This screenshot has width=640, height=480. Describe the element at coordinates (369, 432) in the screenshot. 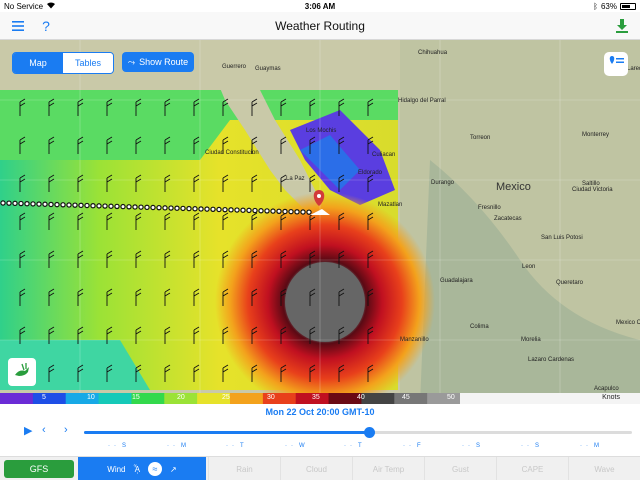

I see `timeline-knob` at that location.